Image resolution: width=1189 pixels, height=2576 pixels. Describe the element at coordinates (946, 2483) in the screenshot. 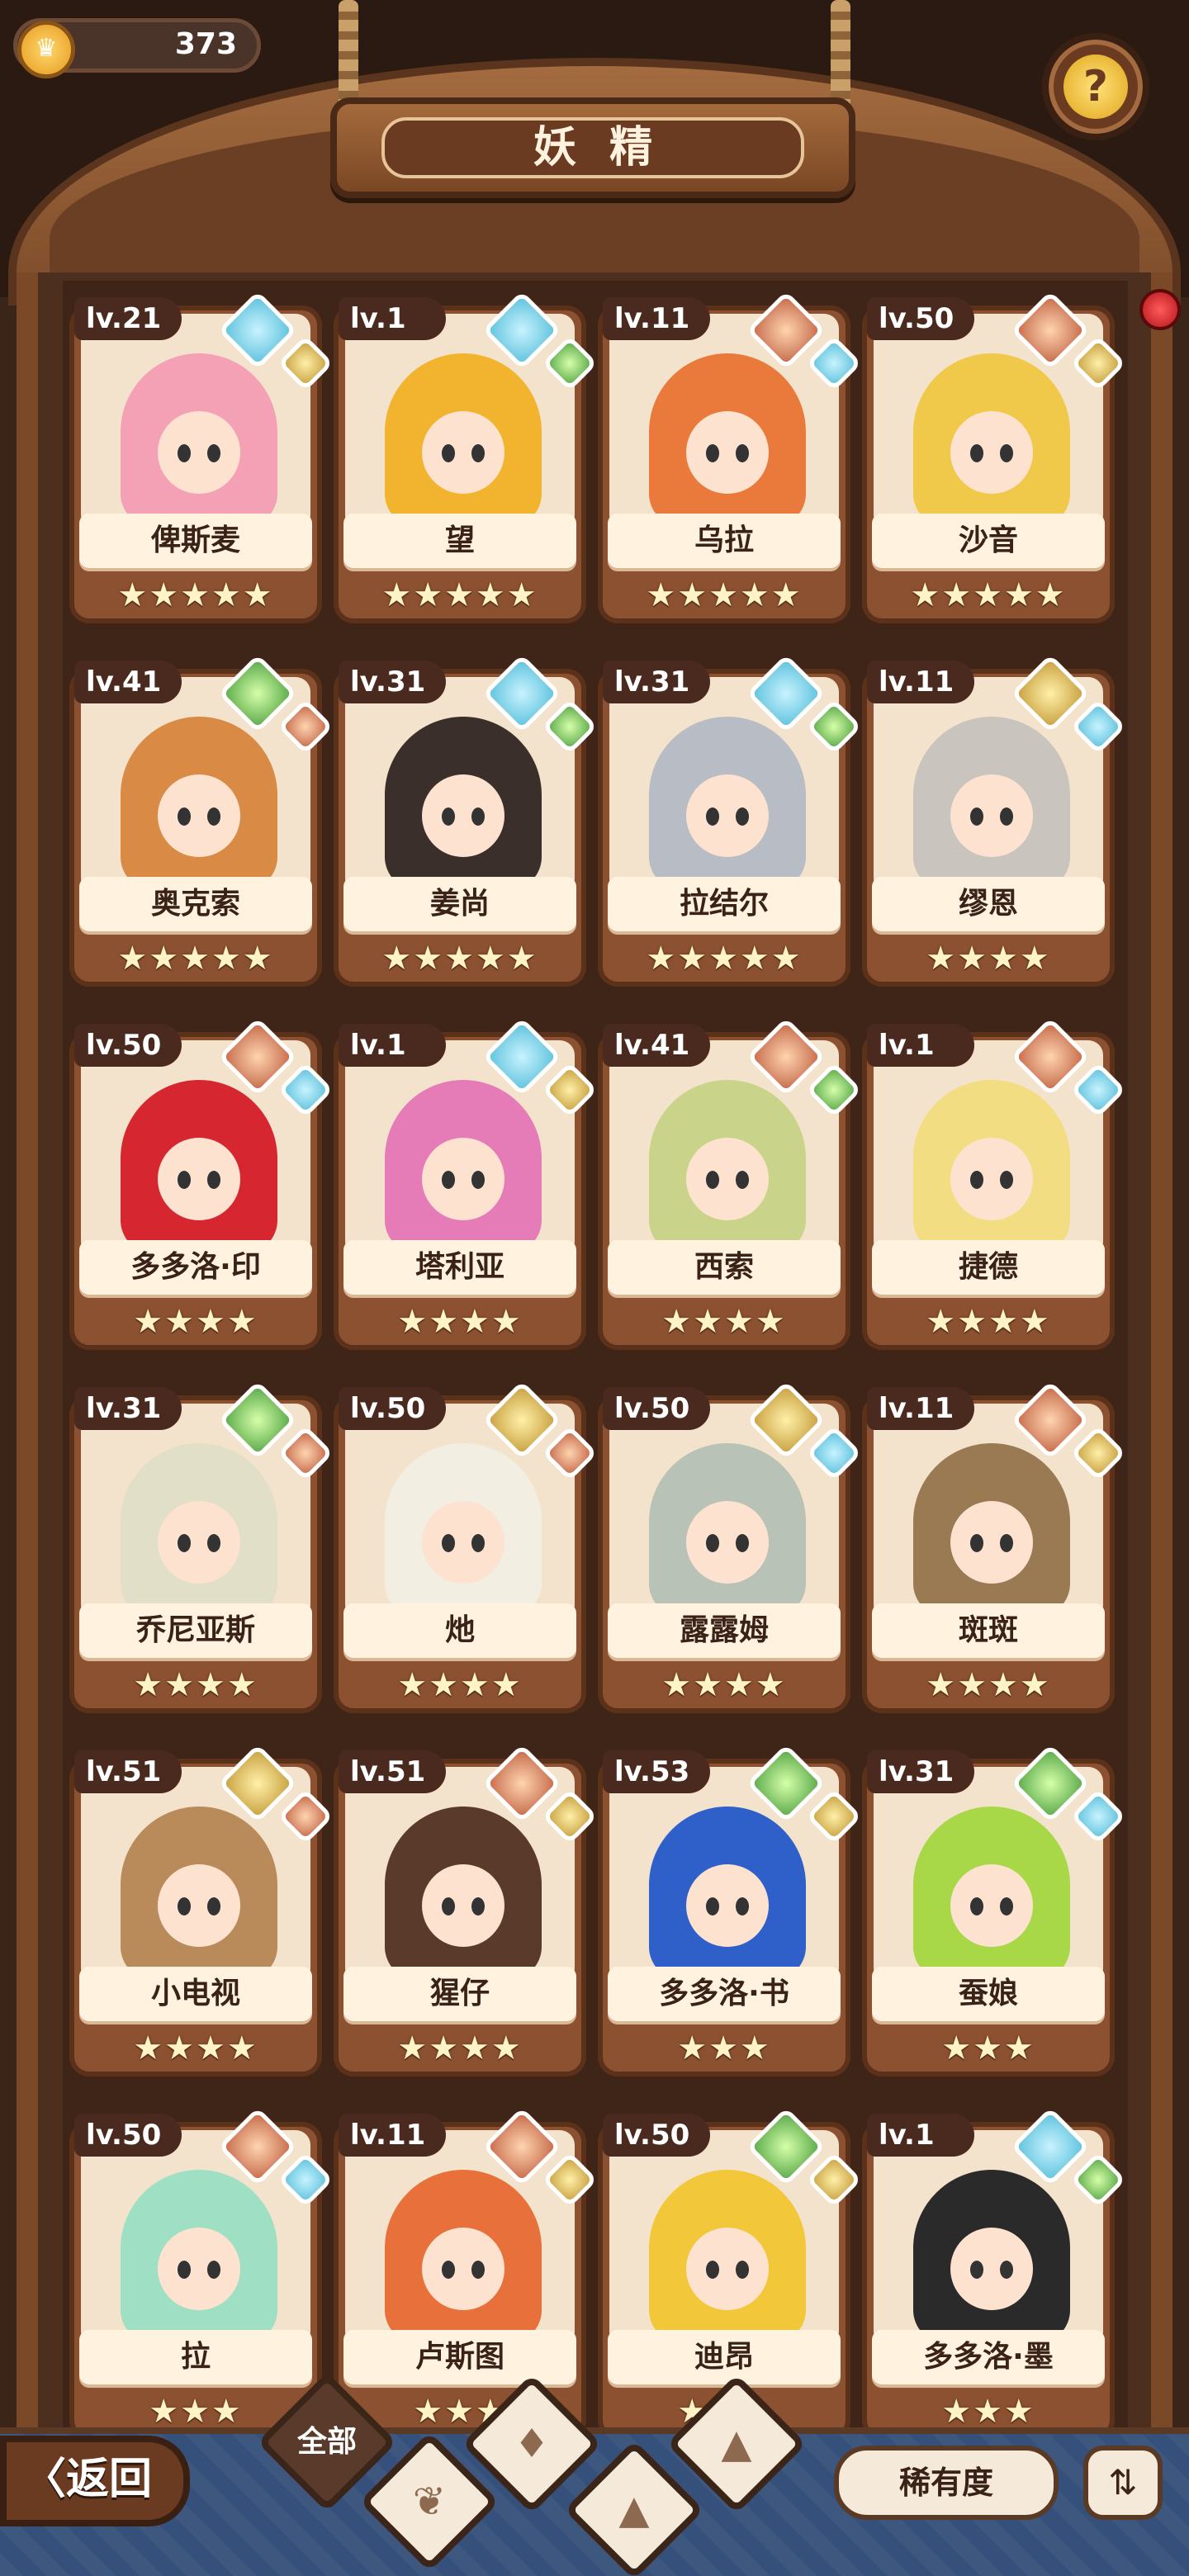

I see `rarity-sort-button: 稀有度` at that location.